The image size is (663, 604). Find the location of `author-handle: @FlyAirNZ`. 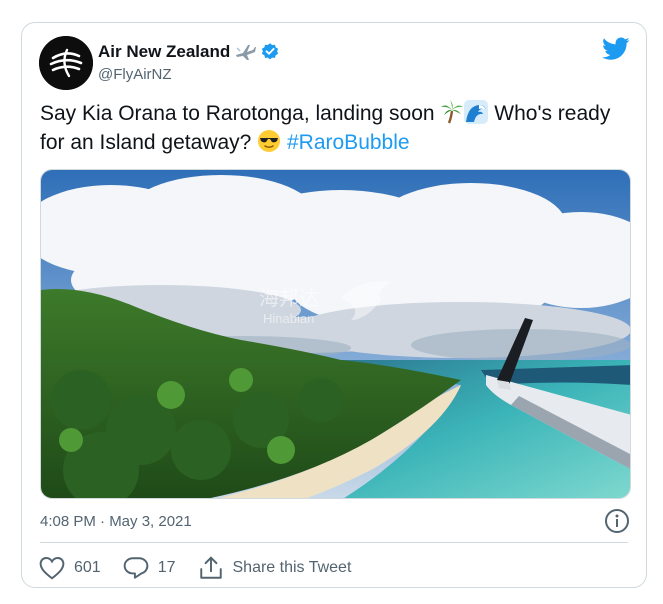

author-handle: @FlyAirNZ is located at coordinates (135, 74).